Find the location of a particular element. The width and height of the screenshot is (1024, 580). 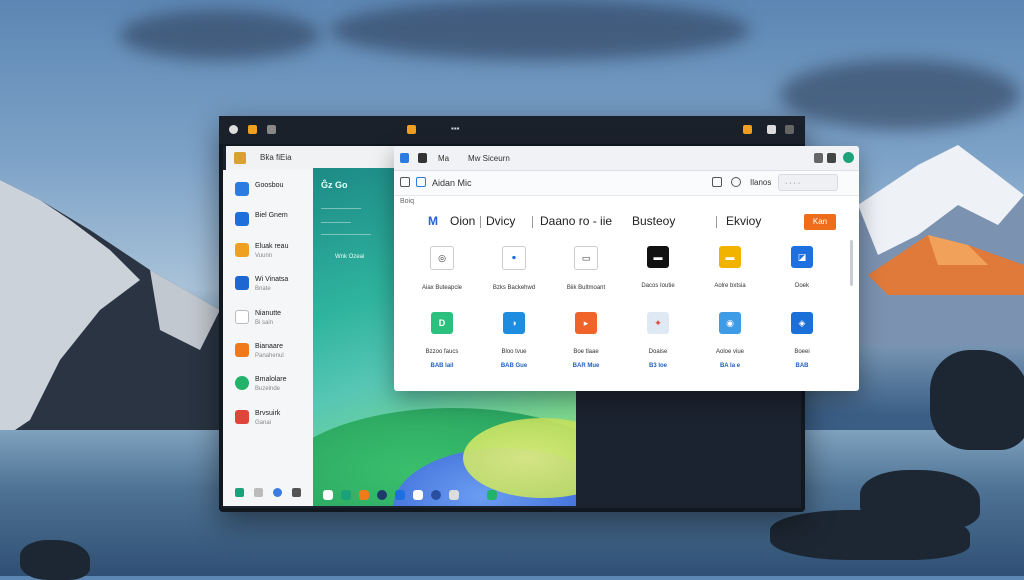

monitor-bar-text: ▪▪▪ is located at coordinates (455, 128).